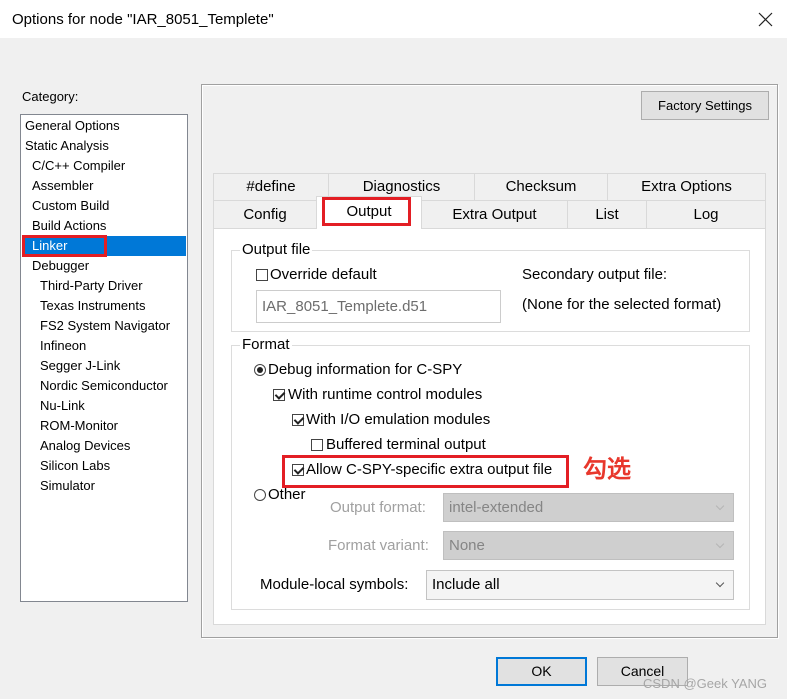 The width and height of the screenshot is (787, 699). Describe the element at coordinates (104, 206) in the screenshot. I see `category-item-custom-build: Custom Build` at that location.